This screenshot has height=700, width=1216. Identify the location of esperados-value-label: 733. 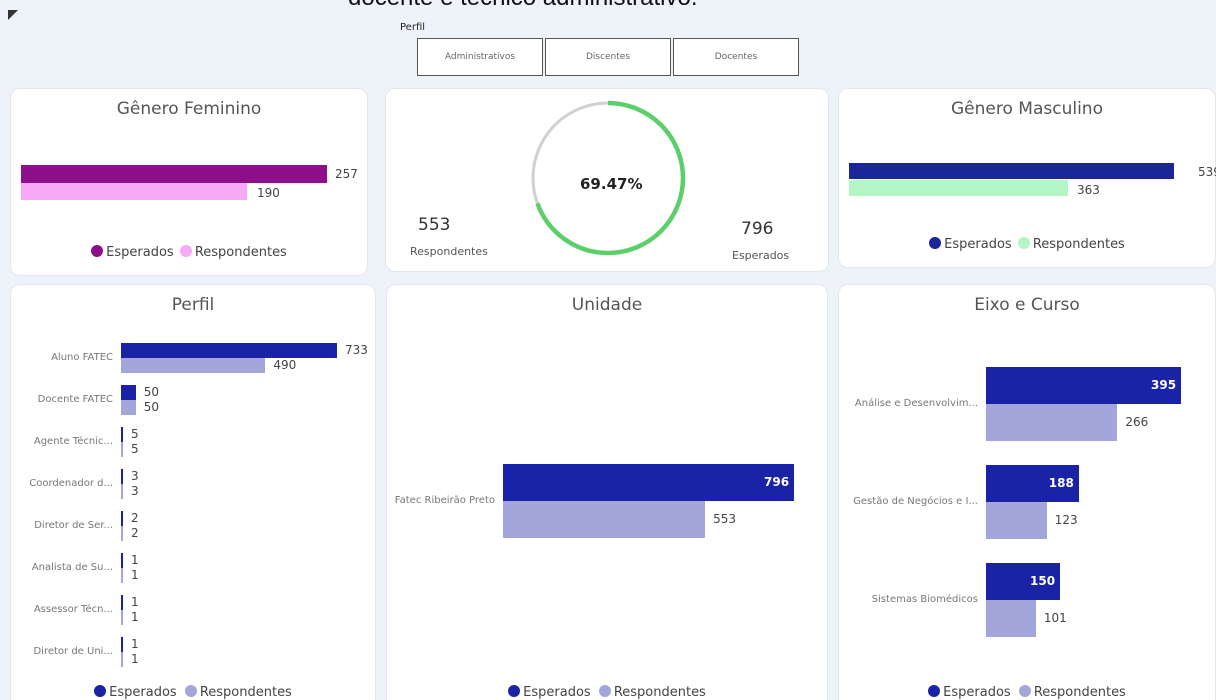
(356, 349).